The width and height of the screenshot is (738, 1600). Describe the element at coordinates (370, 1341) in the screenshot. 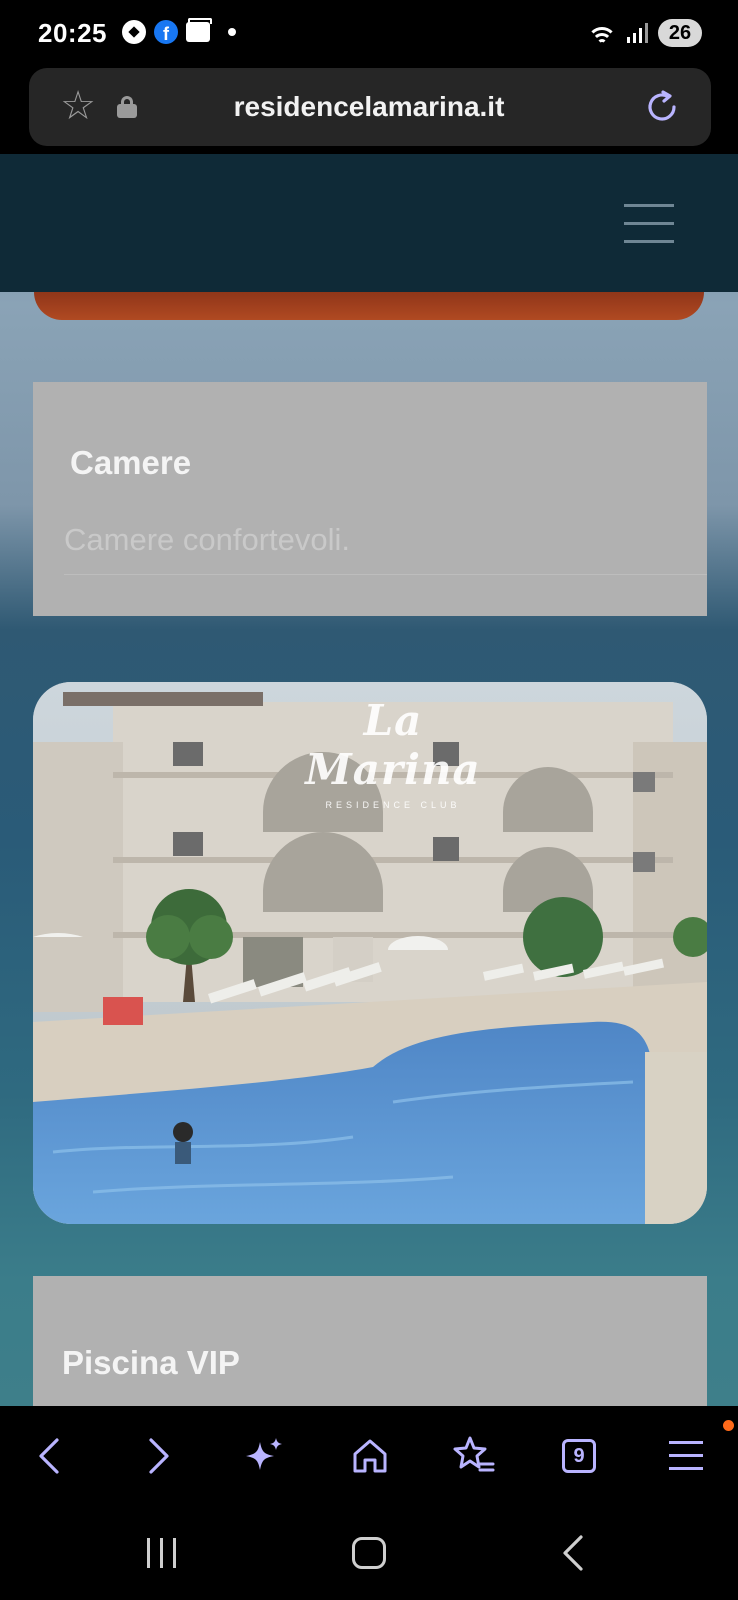

I see `card-piscina-vip: Piscina VIP` at that location.